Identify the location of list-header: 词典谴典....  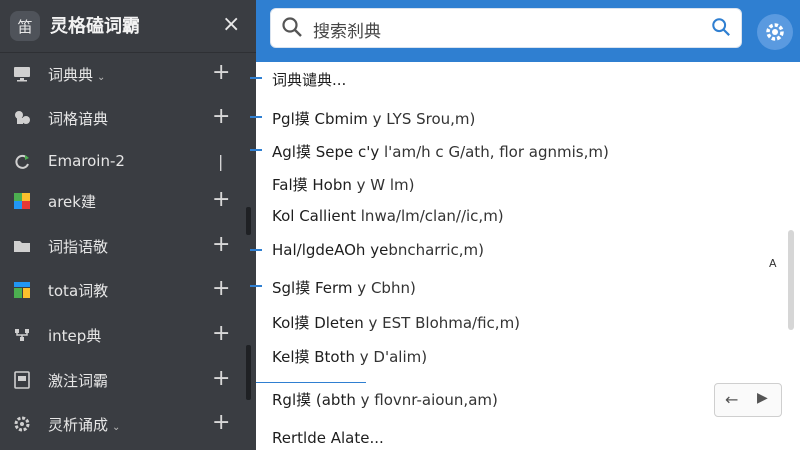
(309, 80).